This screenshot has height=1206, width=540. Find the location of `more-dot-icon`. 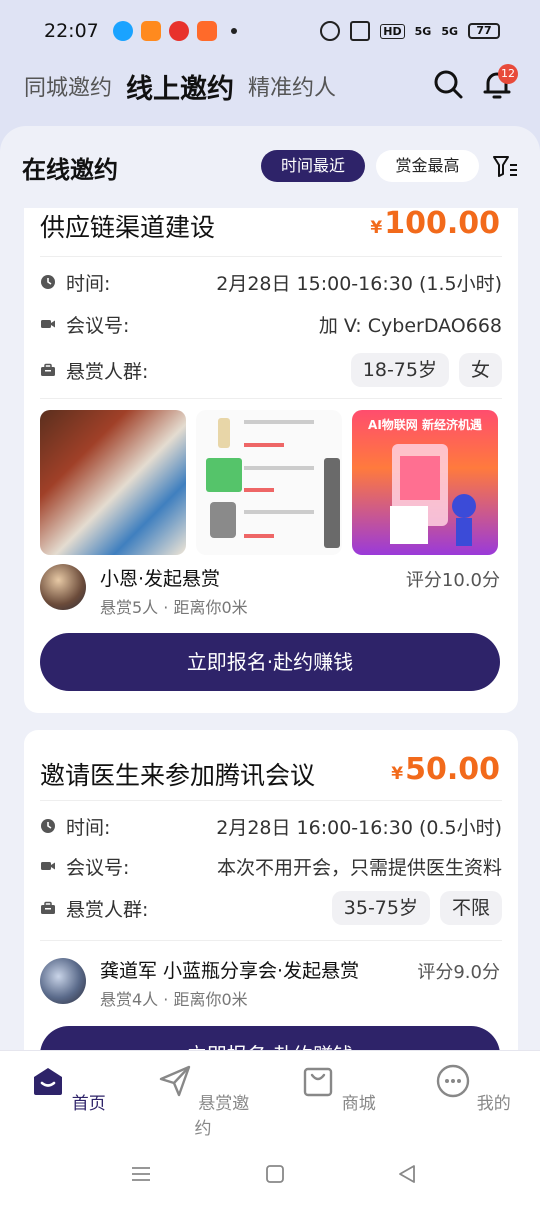

more-dot-icon is located at coordinates (233, 31).